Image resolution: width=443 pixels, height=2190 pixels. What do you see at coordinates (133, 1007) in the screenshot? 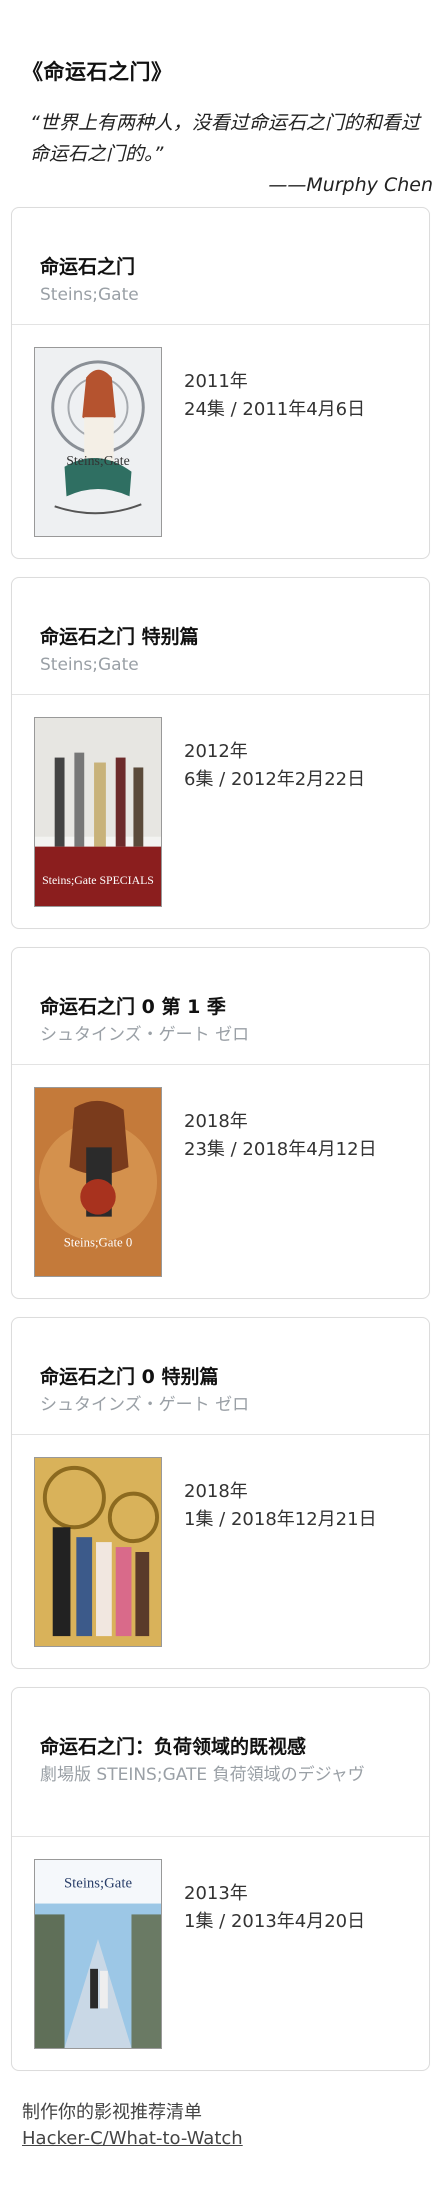
I see `card-title: 命运石之门 0 第 1 季` at bounding box center [133, 1007].